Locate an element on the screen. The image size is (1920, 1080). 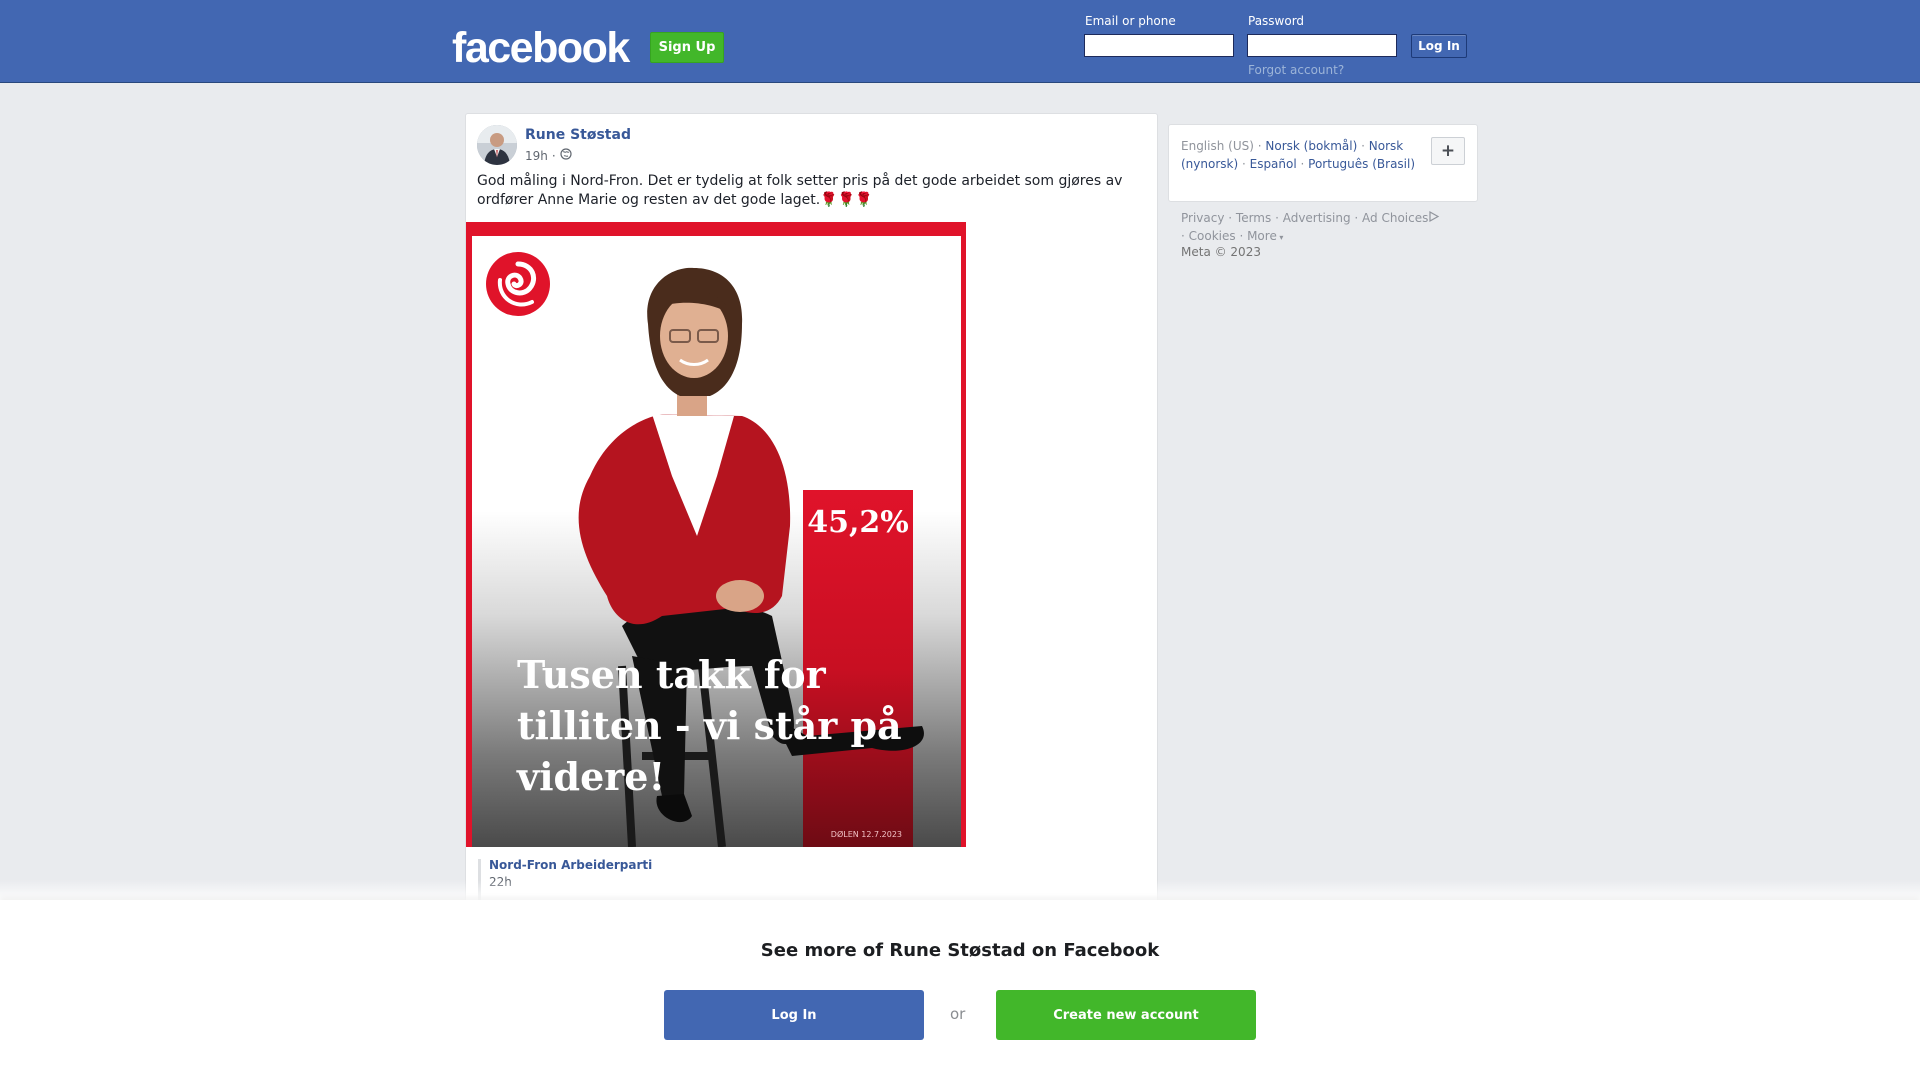
globe-icon is located at coordinates (566, 155).